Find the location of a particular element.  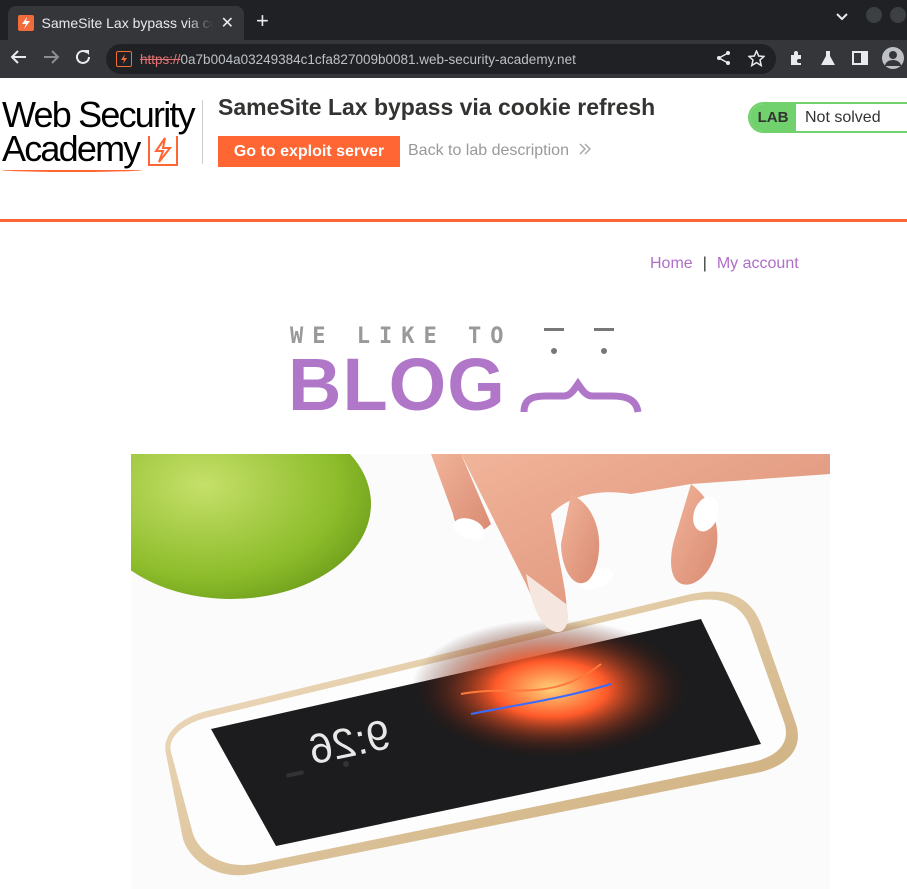

tab-title: SameSite Lax bypass via cookie refresh is located at coordinates (127, 23).